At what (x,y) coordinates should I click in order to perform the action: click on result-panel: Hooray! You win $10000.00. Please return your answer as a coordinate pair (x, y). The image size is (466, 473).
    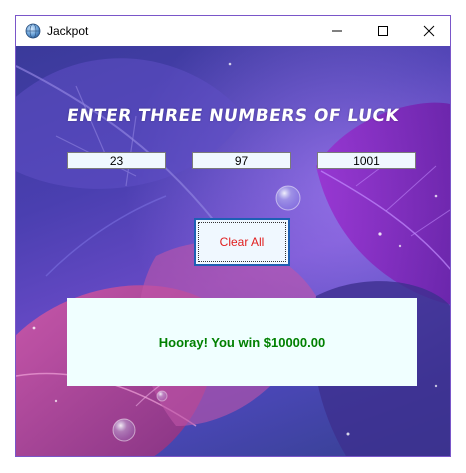
    Looking at the image, I should click on (242, 342).